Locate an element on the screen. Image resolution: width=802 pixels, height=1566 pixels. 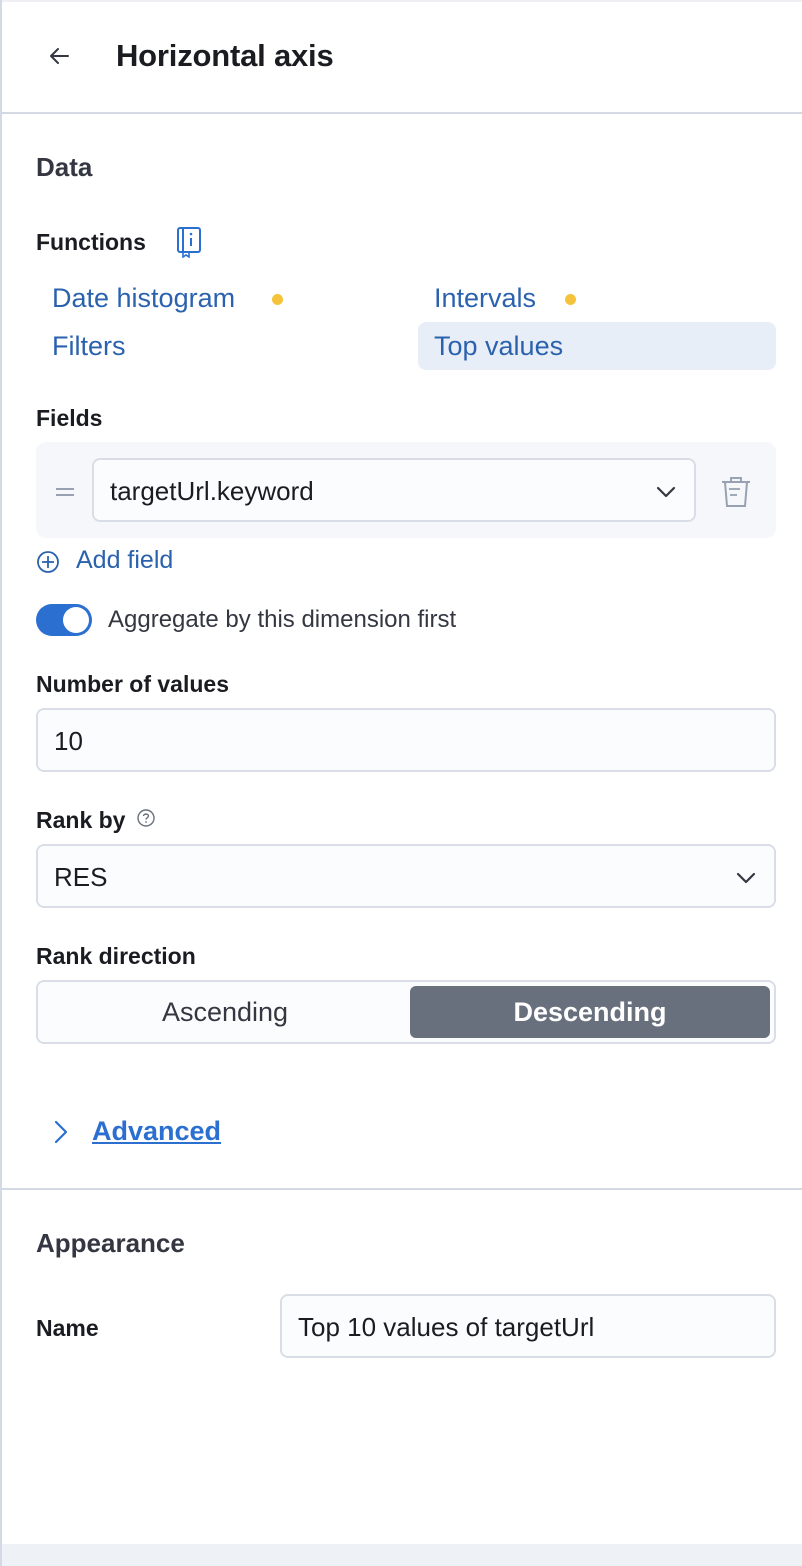
rank-direction-ascending: Ascending is located at coordinates (225, 1012).